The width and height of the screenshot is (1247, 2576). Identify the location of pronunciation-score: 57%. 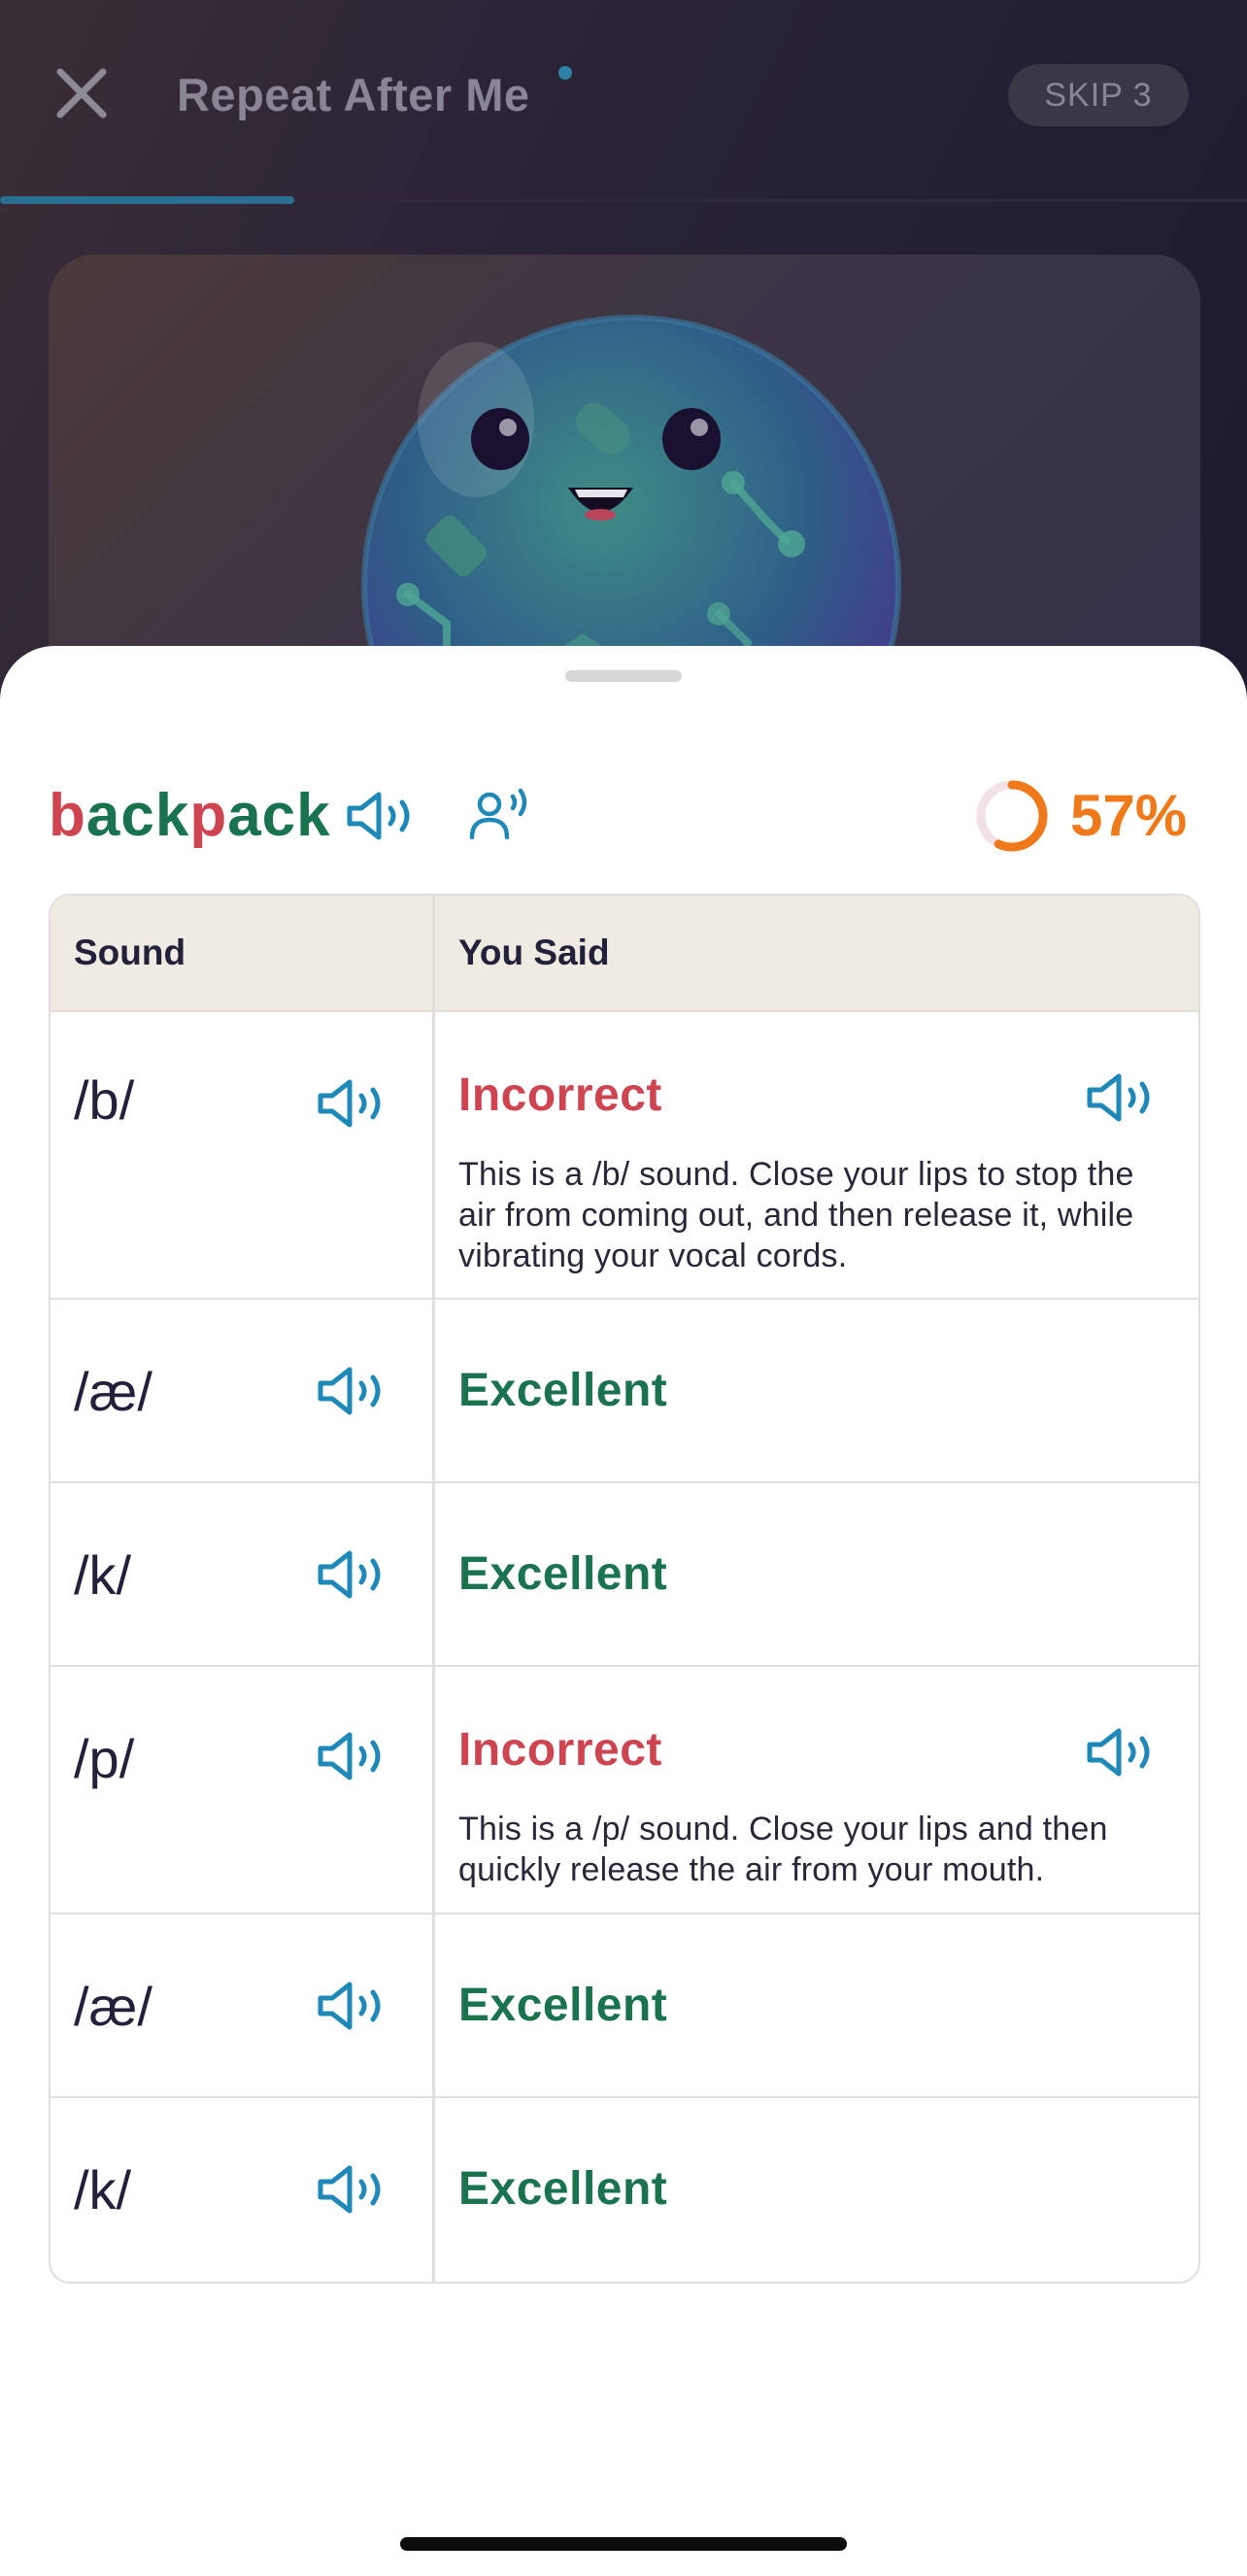
(1129, 815).